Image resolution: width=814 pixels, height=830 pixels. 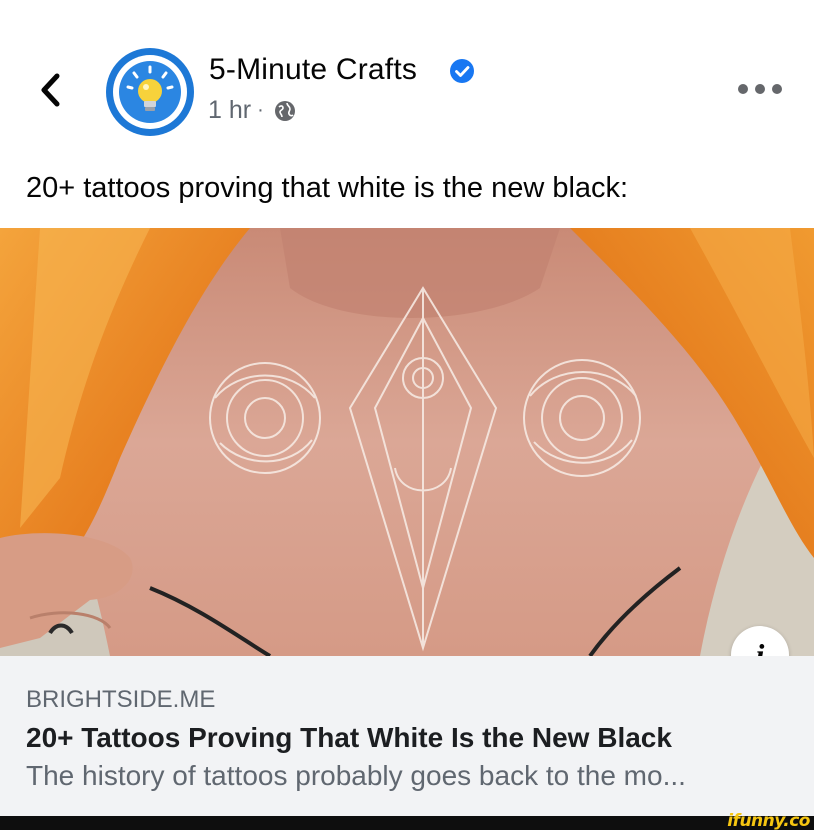 I want to click on verified-badge-icon, so click(x=462, y=71).